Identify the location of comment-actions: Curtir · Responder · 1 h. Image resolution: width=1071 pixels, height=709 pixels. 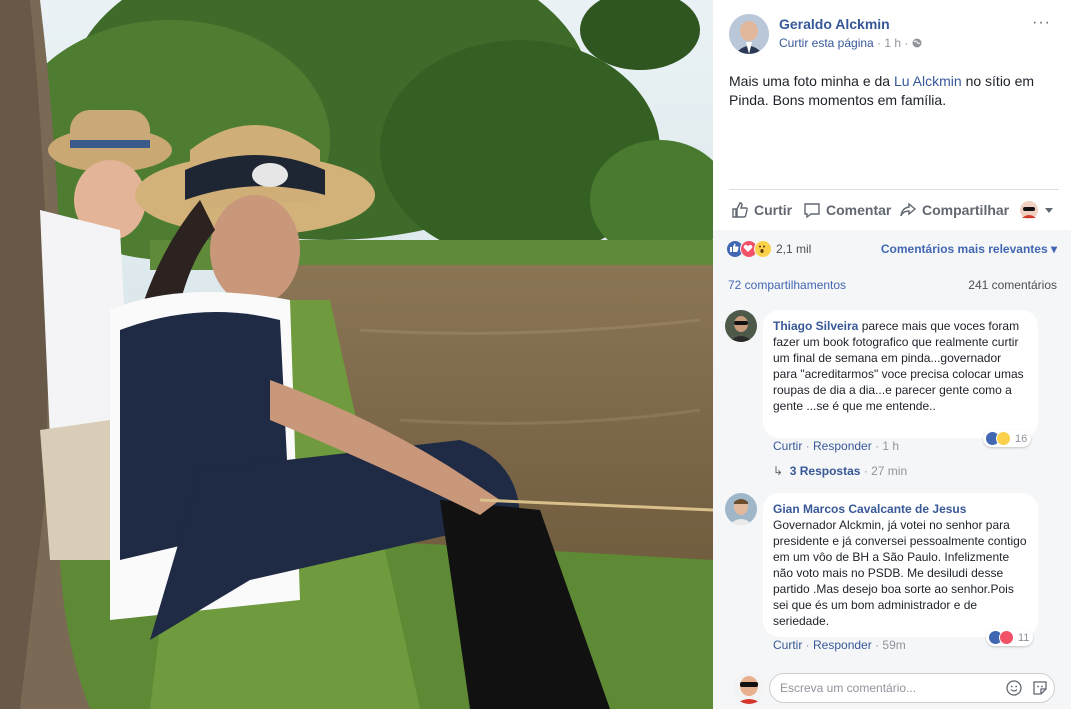
(836, 446).